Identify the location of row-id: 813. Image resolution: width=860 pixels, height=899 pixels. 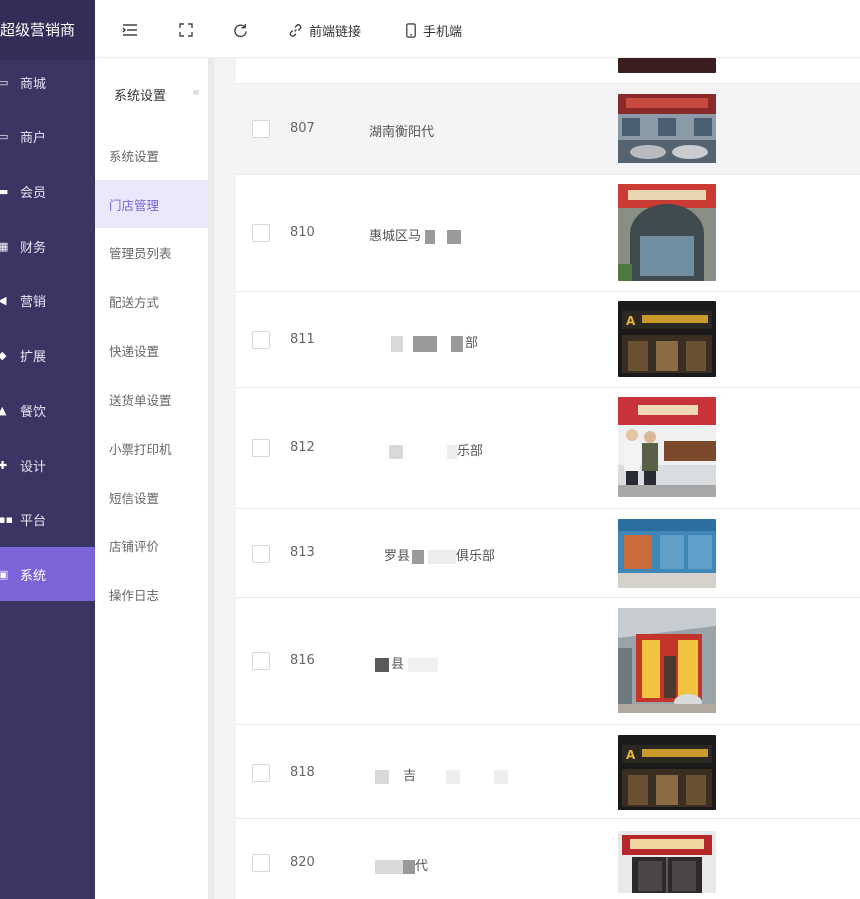
(302, 552).